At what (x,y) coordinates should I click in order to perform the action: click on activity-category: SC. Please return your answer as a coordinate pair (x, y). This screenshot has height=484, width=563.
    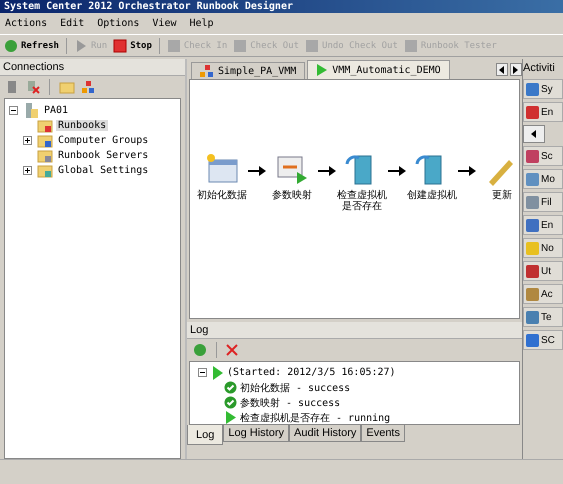
    Looking at the image, I should click on (543, 340).